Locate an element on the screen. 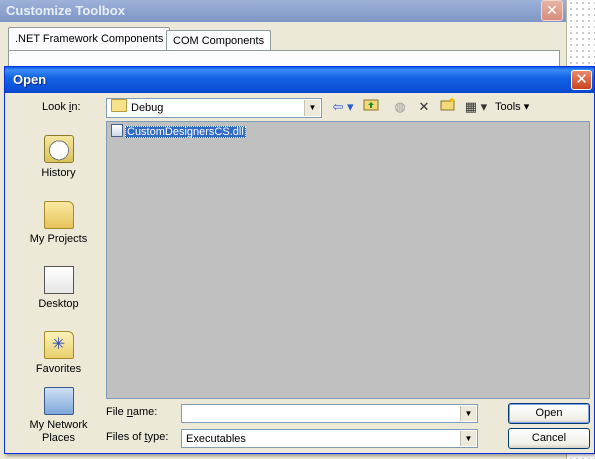 The height and width of the screenshot is (459, 595). look-in-label: Look in: is located at coordinates (61, 107).